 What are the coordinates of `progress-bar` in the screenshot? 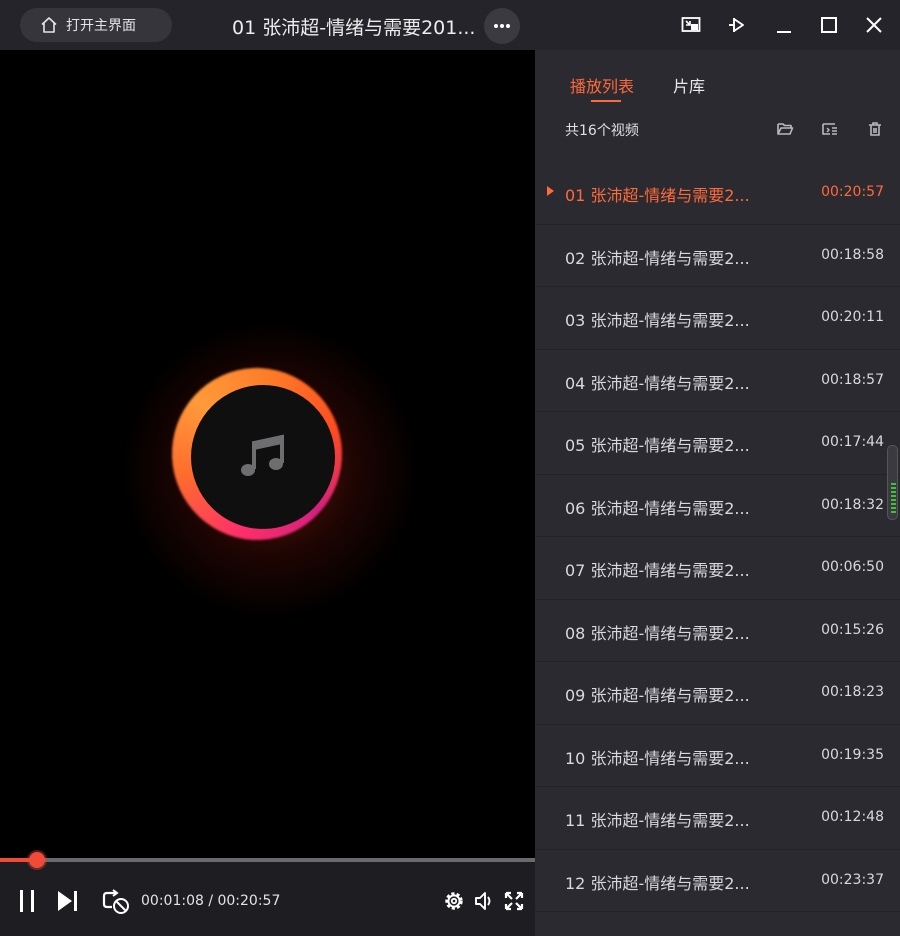 It's located at (267, 860).